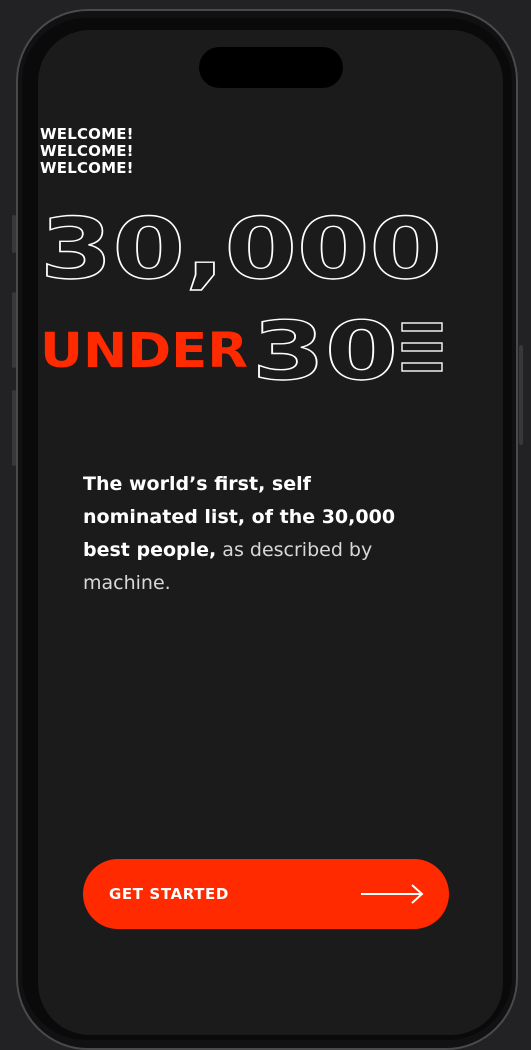 The height and width of the screenshot is (1050, 531). Describe the element at coordinates (169, 894) in the screenshot. I see `get-started-label: GET STARTED` at that location.